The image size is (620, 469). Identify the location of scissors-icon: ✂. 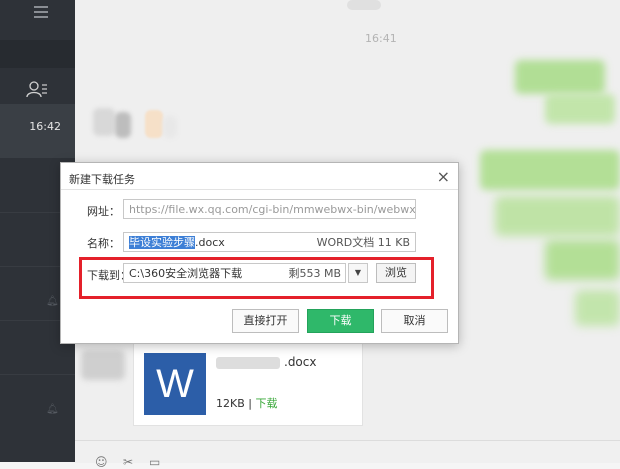
(128, 462).